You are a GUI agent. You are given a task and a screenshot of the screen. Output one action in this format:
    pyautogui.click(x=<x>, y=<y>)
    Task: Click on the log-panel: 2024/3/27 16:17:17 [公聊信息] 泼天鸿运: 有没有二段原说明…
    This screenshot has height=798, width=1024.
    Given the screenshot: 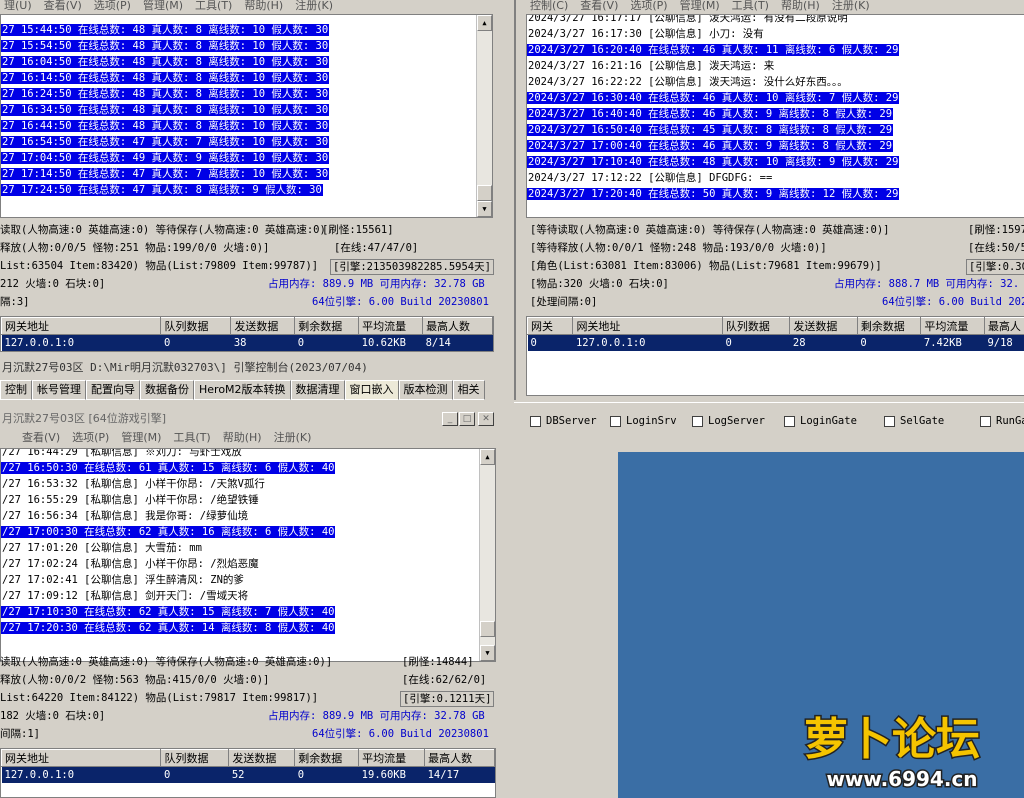 What is the action you would take?
    pyautogui.click(x=775, y=116)
    